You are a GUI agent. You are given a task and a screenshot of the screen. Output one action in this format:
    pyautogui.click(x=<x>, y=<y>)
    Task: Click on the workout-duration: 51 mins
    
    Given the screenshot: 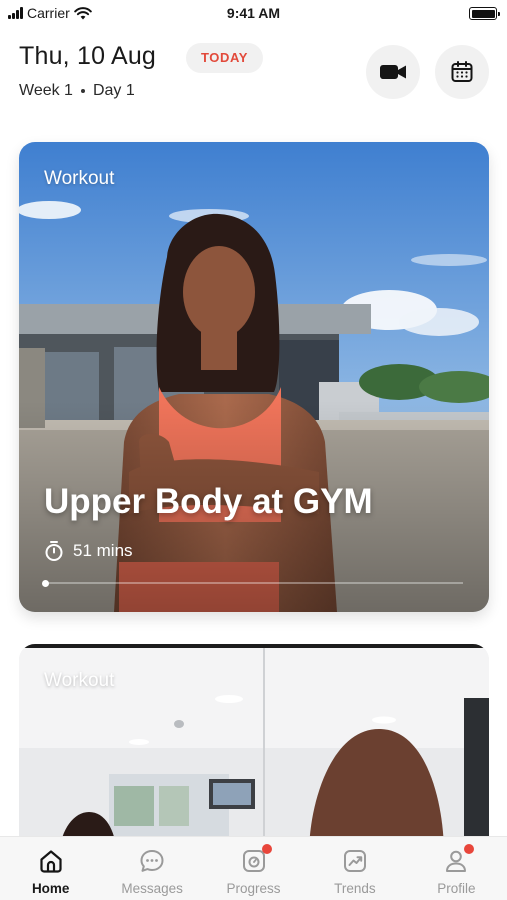 What is the action you would take?
    pyautogui.click(x=88, y=551)
    